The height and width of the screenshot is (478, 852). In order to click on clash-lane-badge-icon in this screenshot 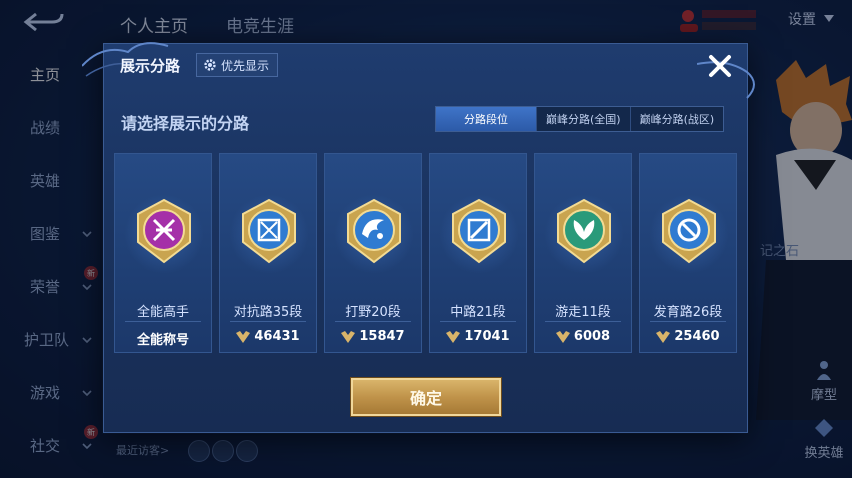, I will do `click(269, 231)`.